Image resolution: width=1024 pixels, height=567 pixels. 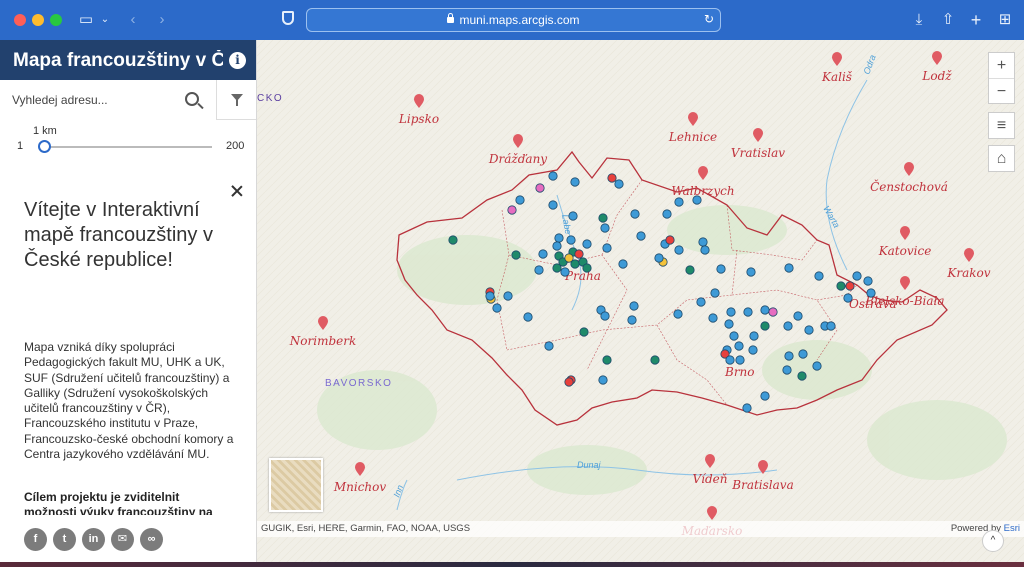 I want to click on search-icon, so click(x=192, y=99).